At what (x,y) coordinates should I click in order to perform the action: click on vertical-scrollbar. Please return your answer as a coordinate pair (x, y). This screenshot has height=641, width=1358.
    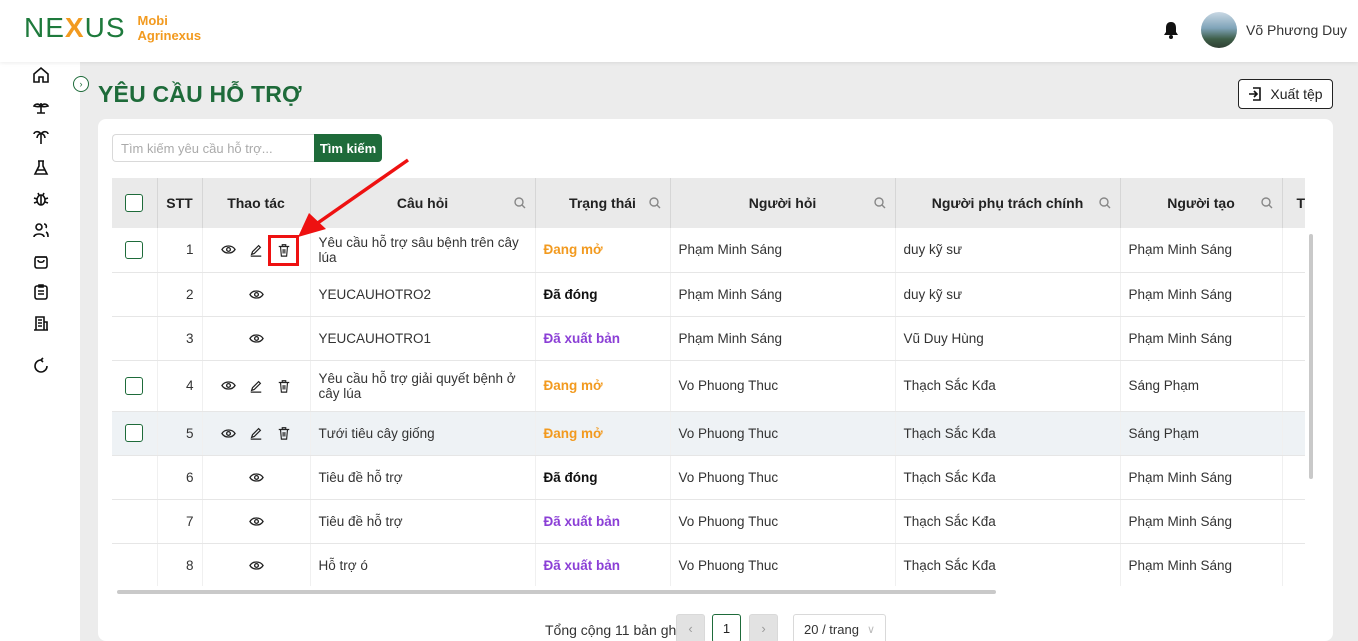
    Looking at the image, I should click on (1311, 356).